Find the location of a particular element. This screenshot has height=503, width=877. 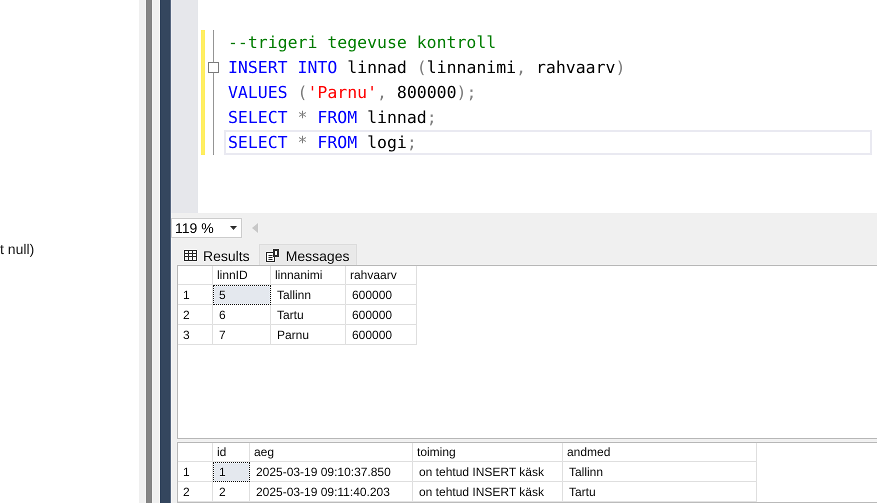

code-line: --trigeri tegevuse kontroll is located at coordinates (362, 42).